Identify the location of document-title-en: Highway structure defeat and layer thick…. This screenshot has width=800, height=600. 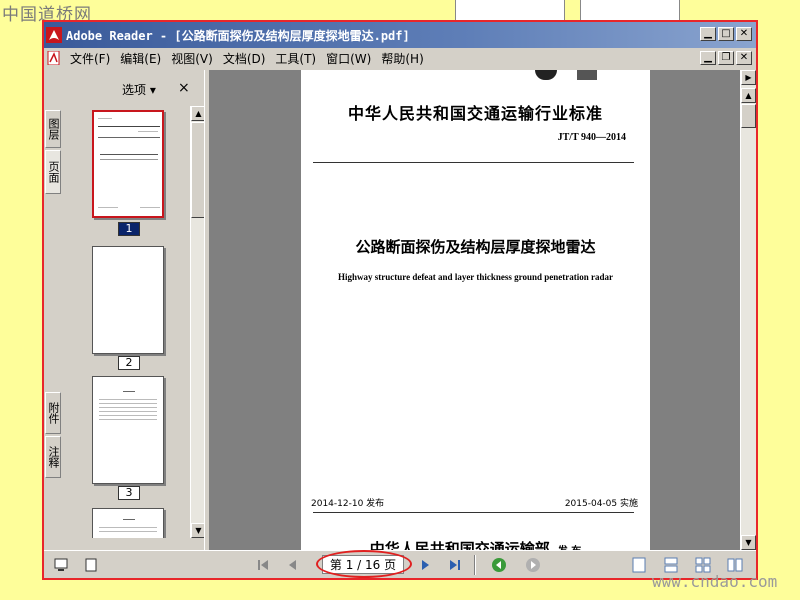
(475, 277).